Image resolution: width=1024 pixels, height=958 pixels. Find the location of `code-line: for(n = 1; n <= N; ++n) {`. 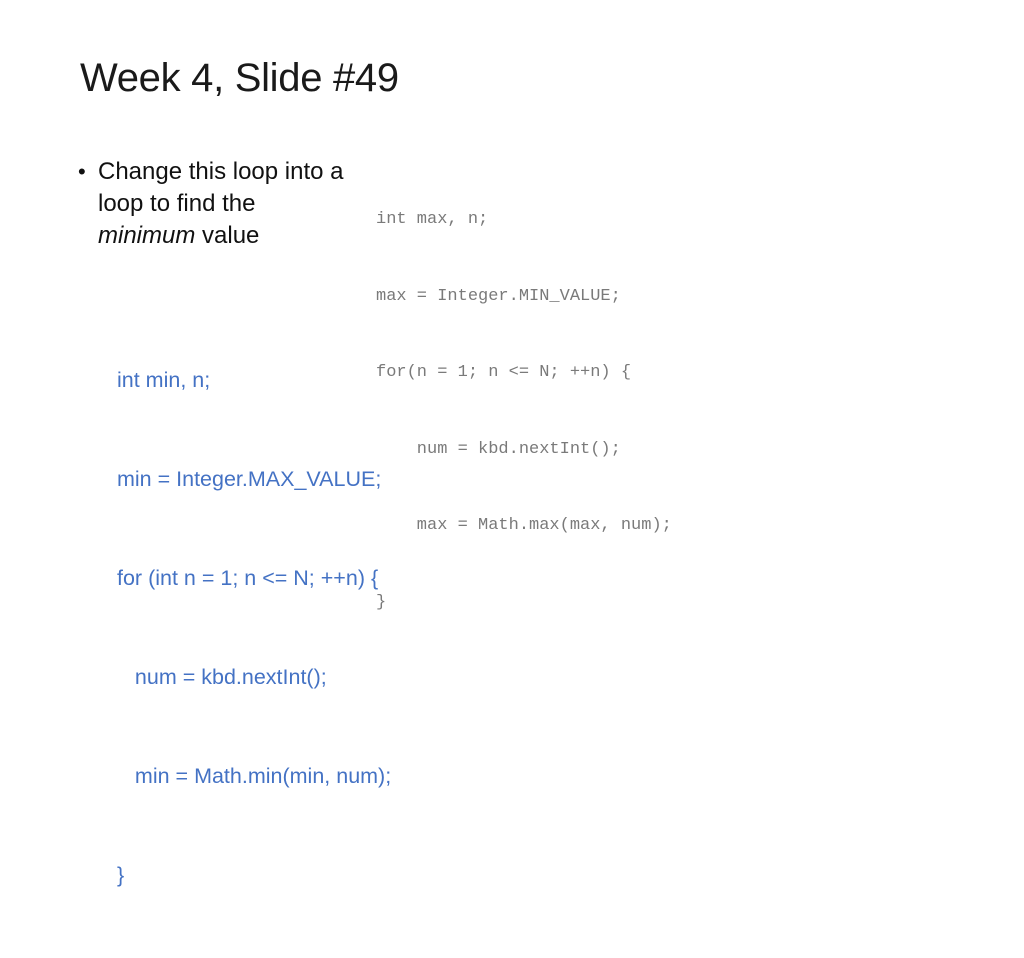

code-line: for(n = 1; n <= N; ++n) { is located at coordinates (504, 372).